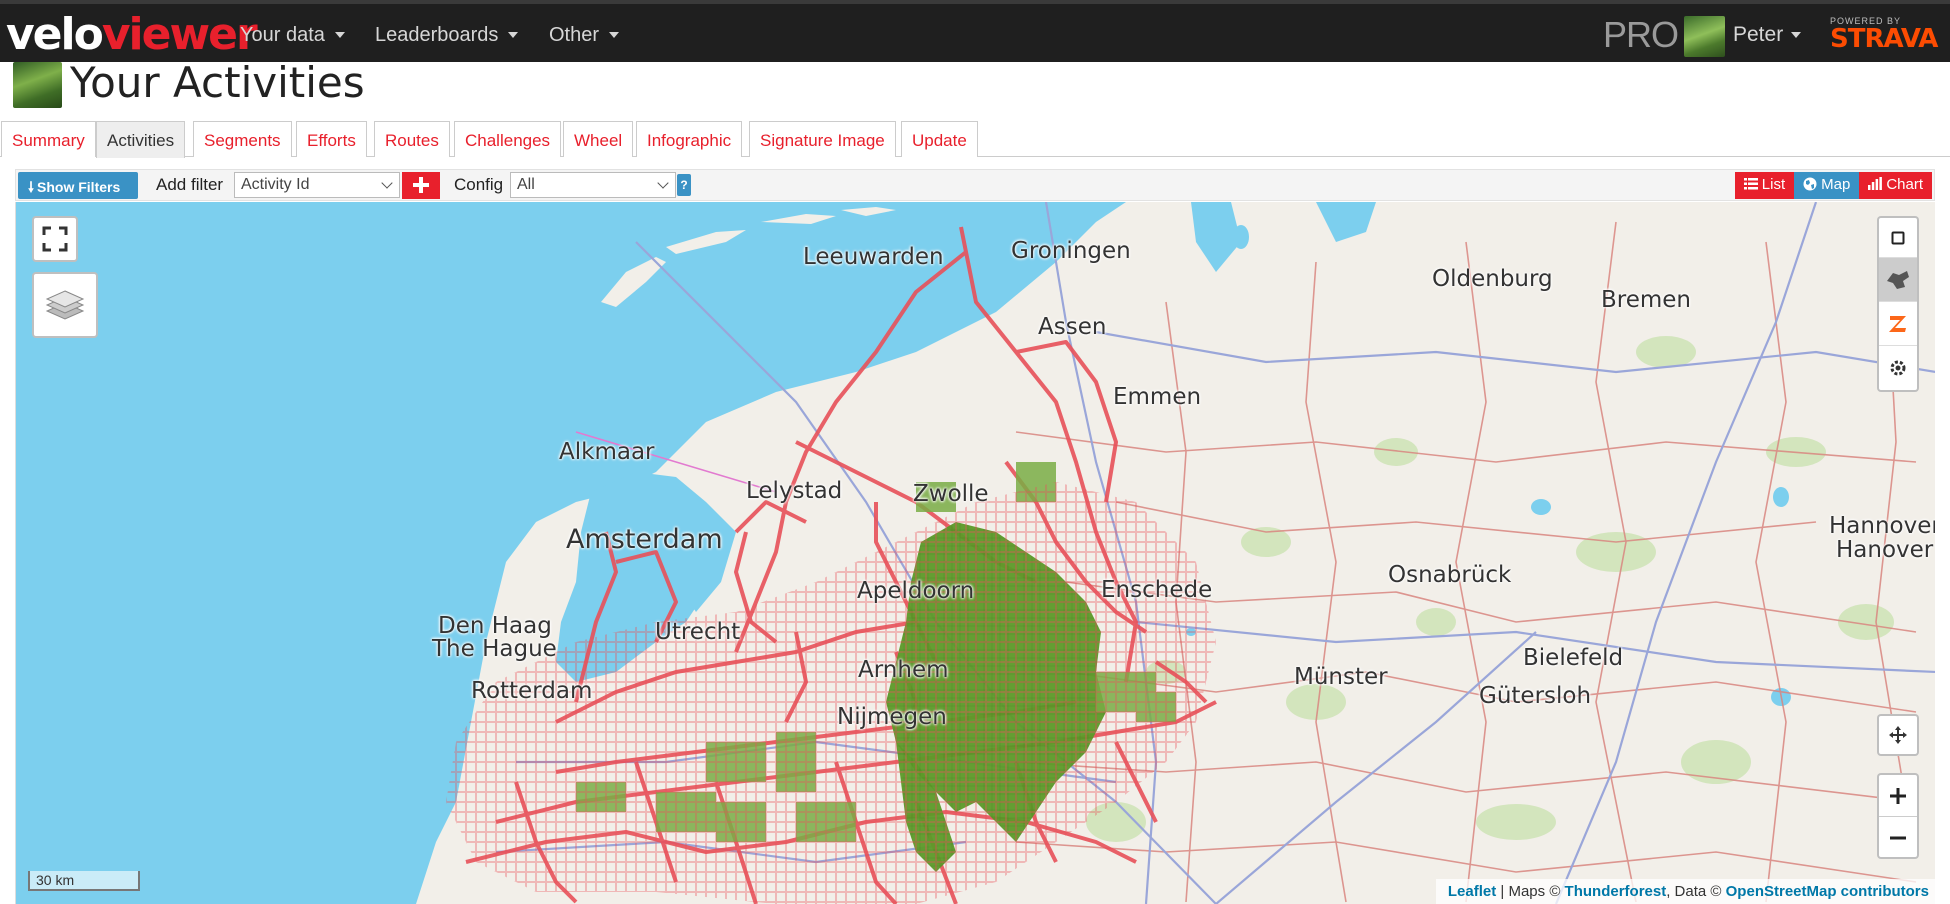  Describe the element at coordinates (1810, 184) in the screenshot. I see `globe-icon` at that location.